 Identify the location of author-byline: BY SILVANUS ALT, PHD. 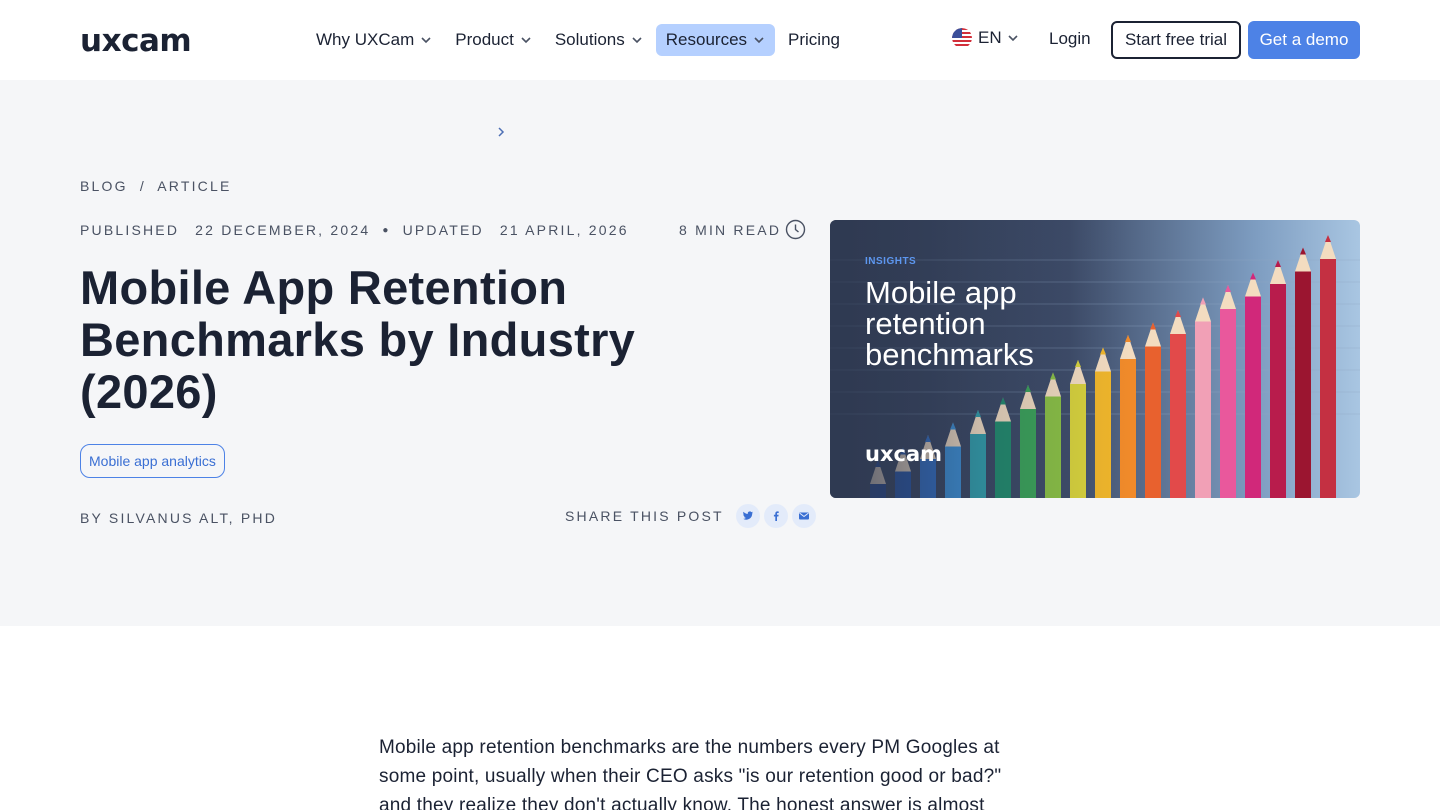
(179, 518).